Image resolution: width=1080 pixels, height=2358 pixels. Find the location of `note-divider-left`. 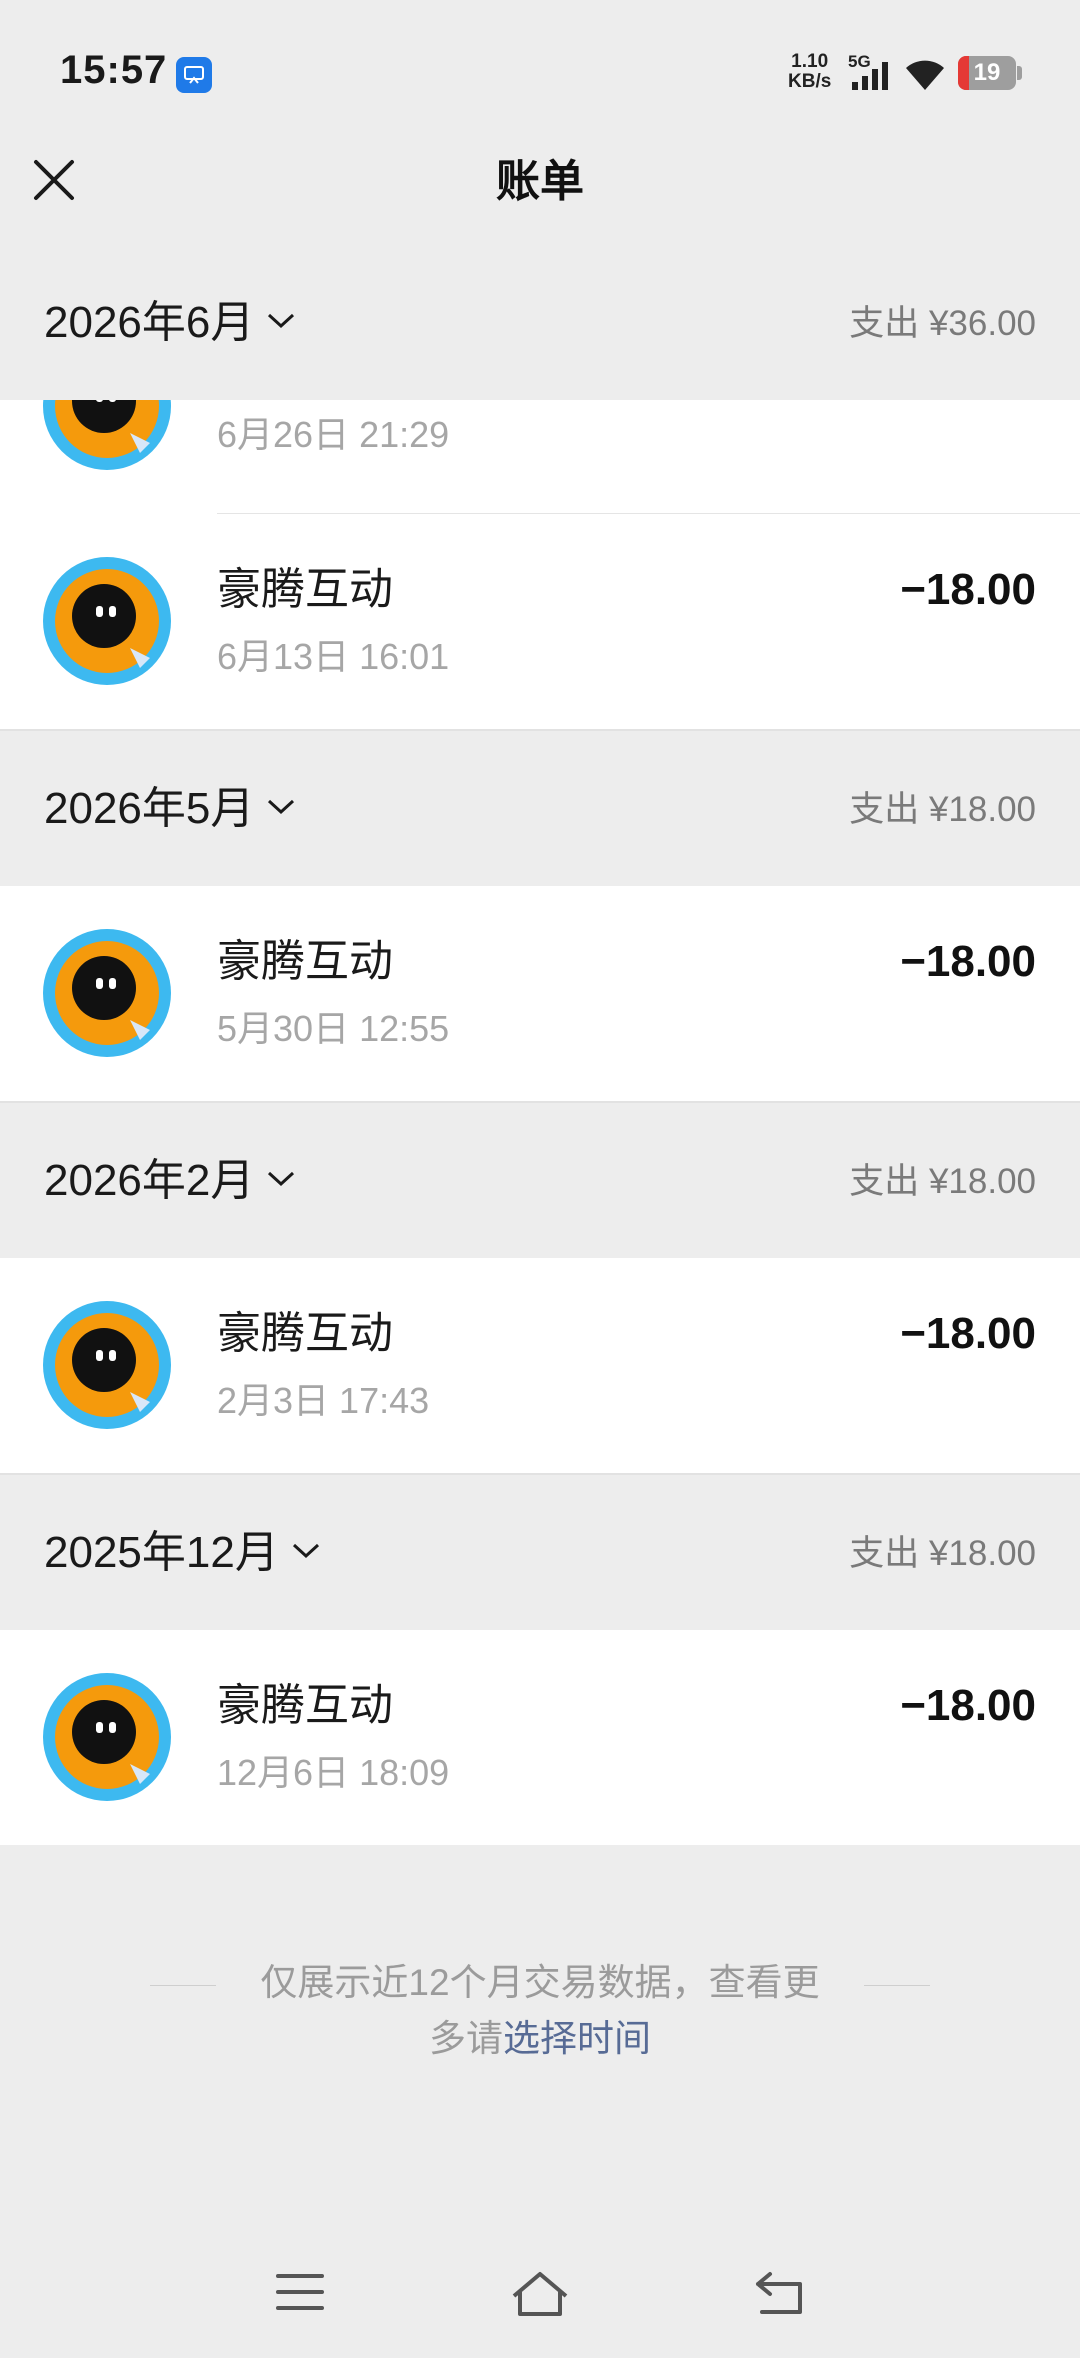

note-divider-left is located at coordinates (183, 1985).